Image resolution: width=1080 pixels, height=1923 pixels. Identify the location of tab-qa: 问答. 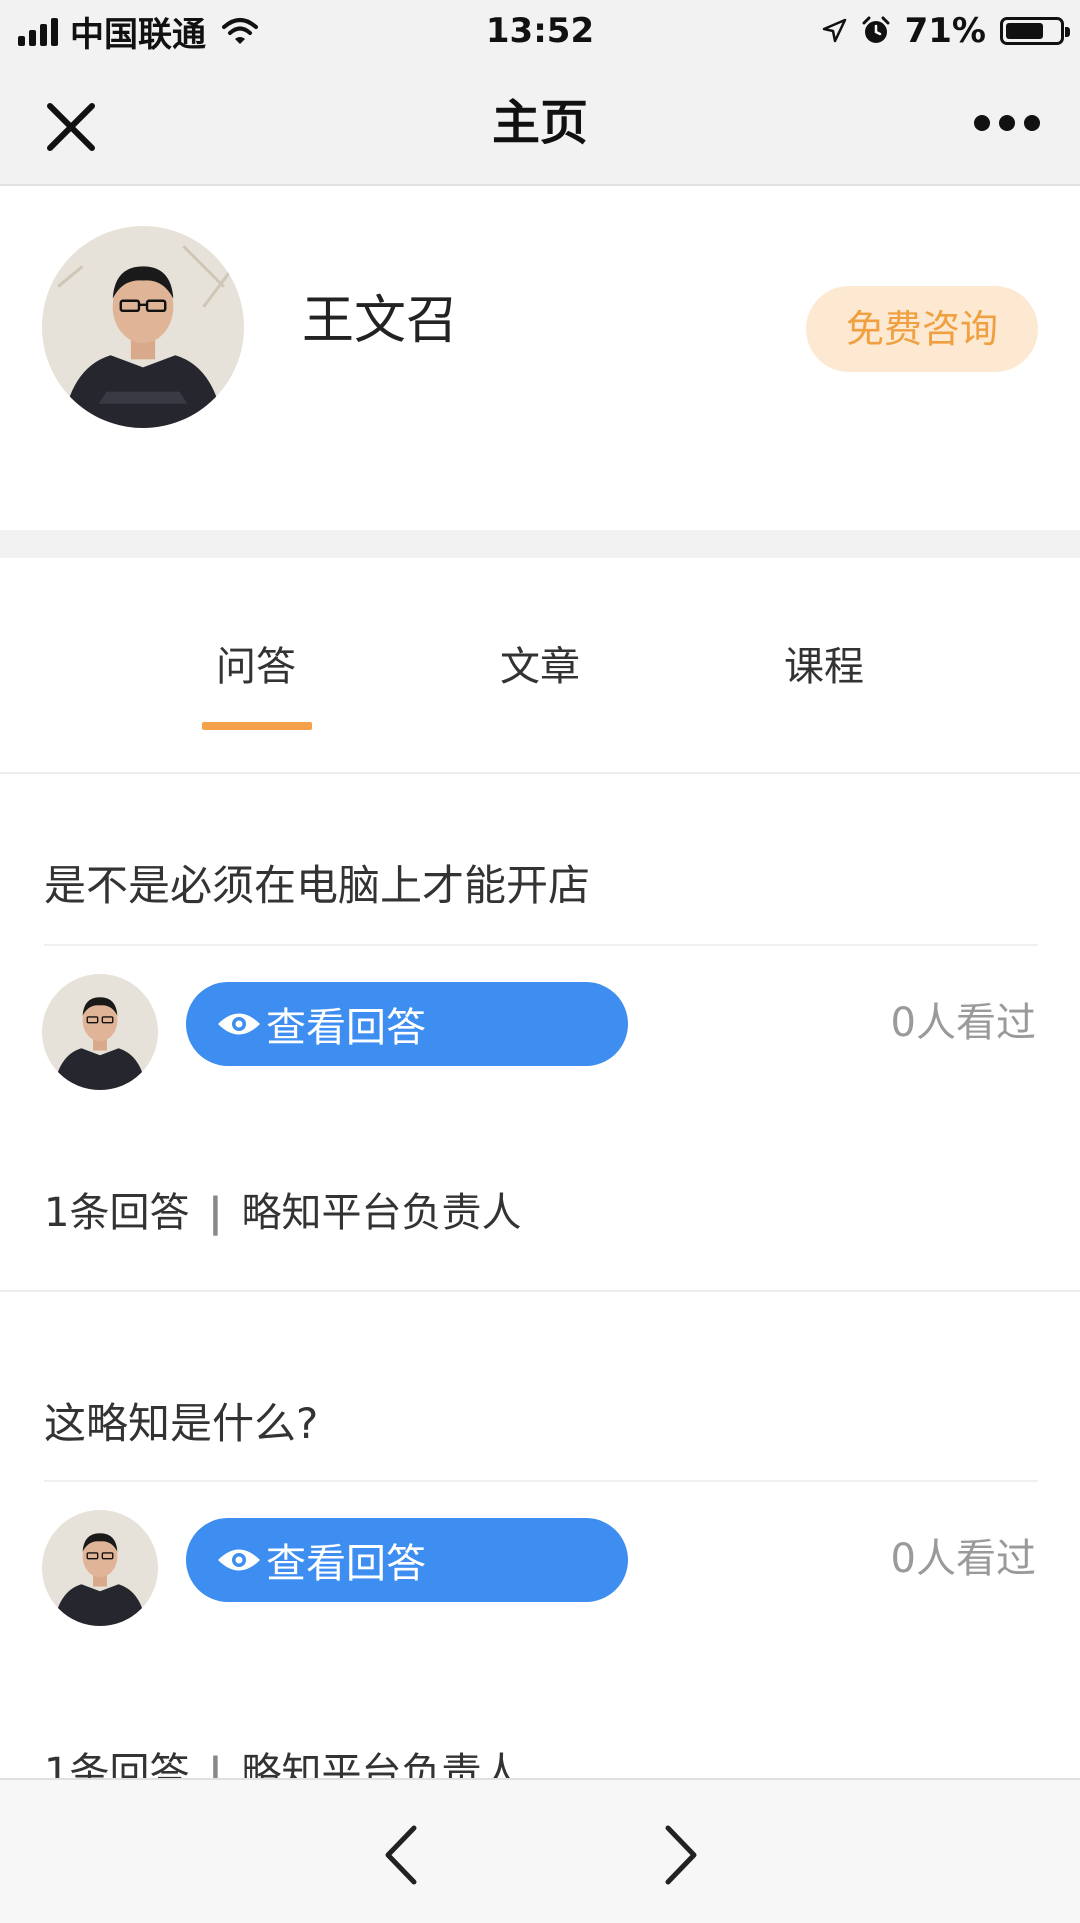
(256, 667).